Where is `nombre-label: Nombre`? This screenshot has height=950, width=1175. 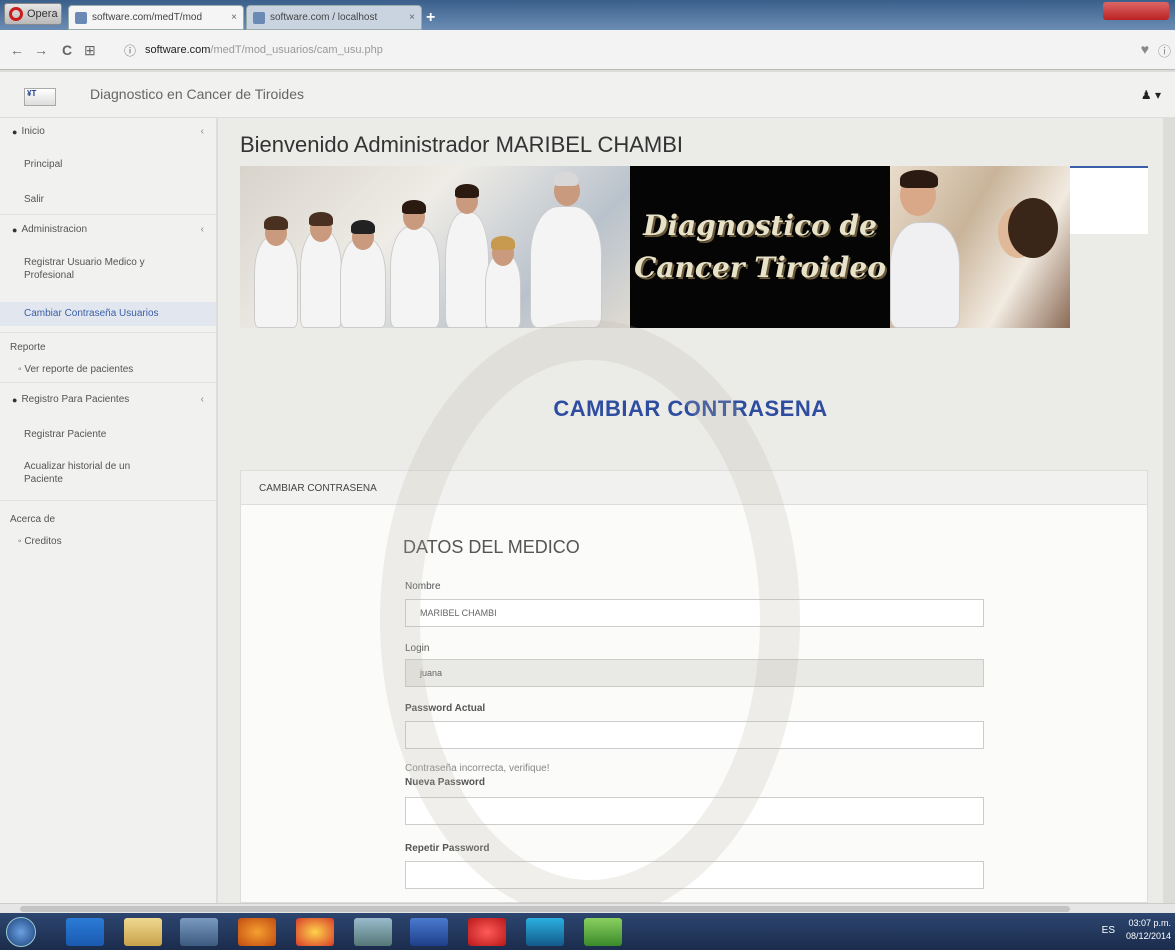 nombre-label: Nombre is located at coordinates (423, 586).